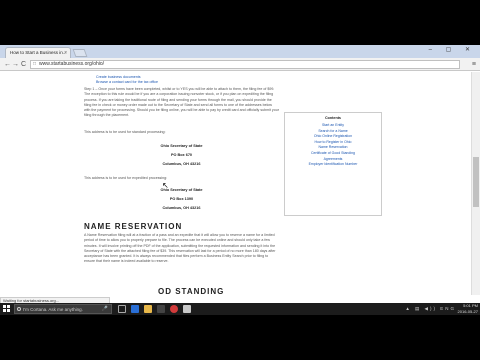 Image resolution: width=480 pixels, height=360 pixels. What do you see at coordinates (133, 226) in the screenshot?
I see `name-reservation-heading: NAME RESERVATION` at bounding box center [133, 226].